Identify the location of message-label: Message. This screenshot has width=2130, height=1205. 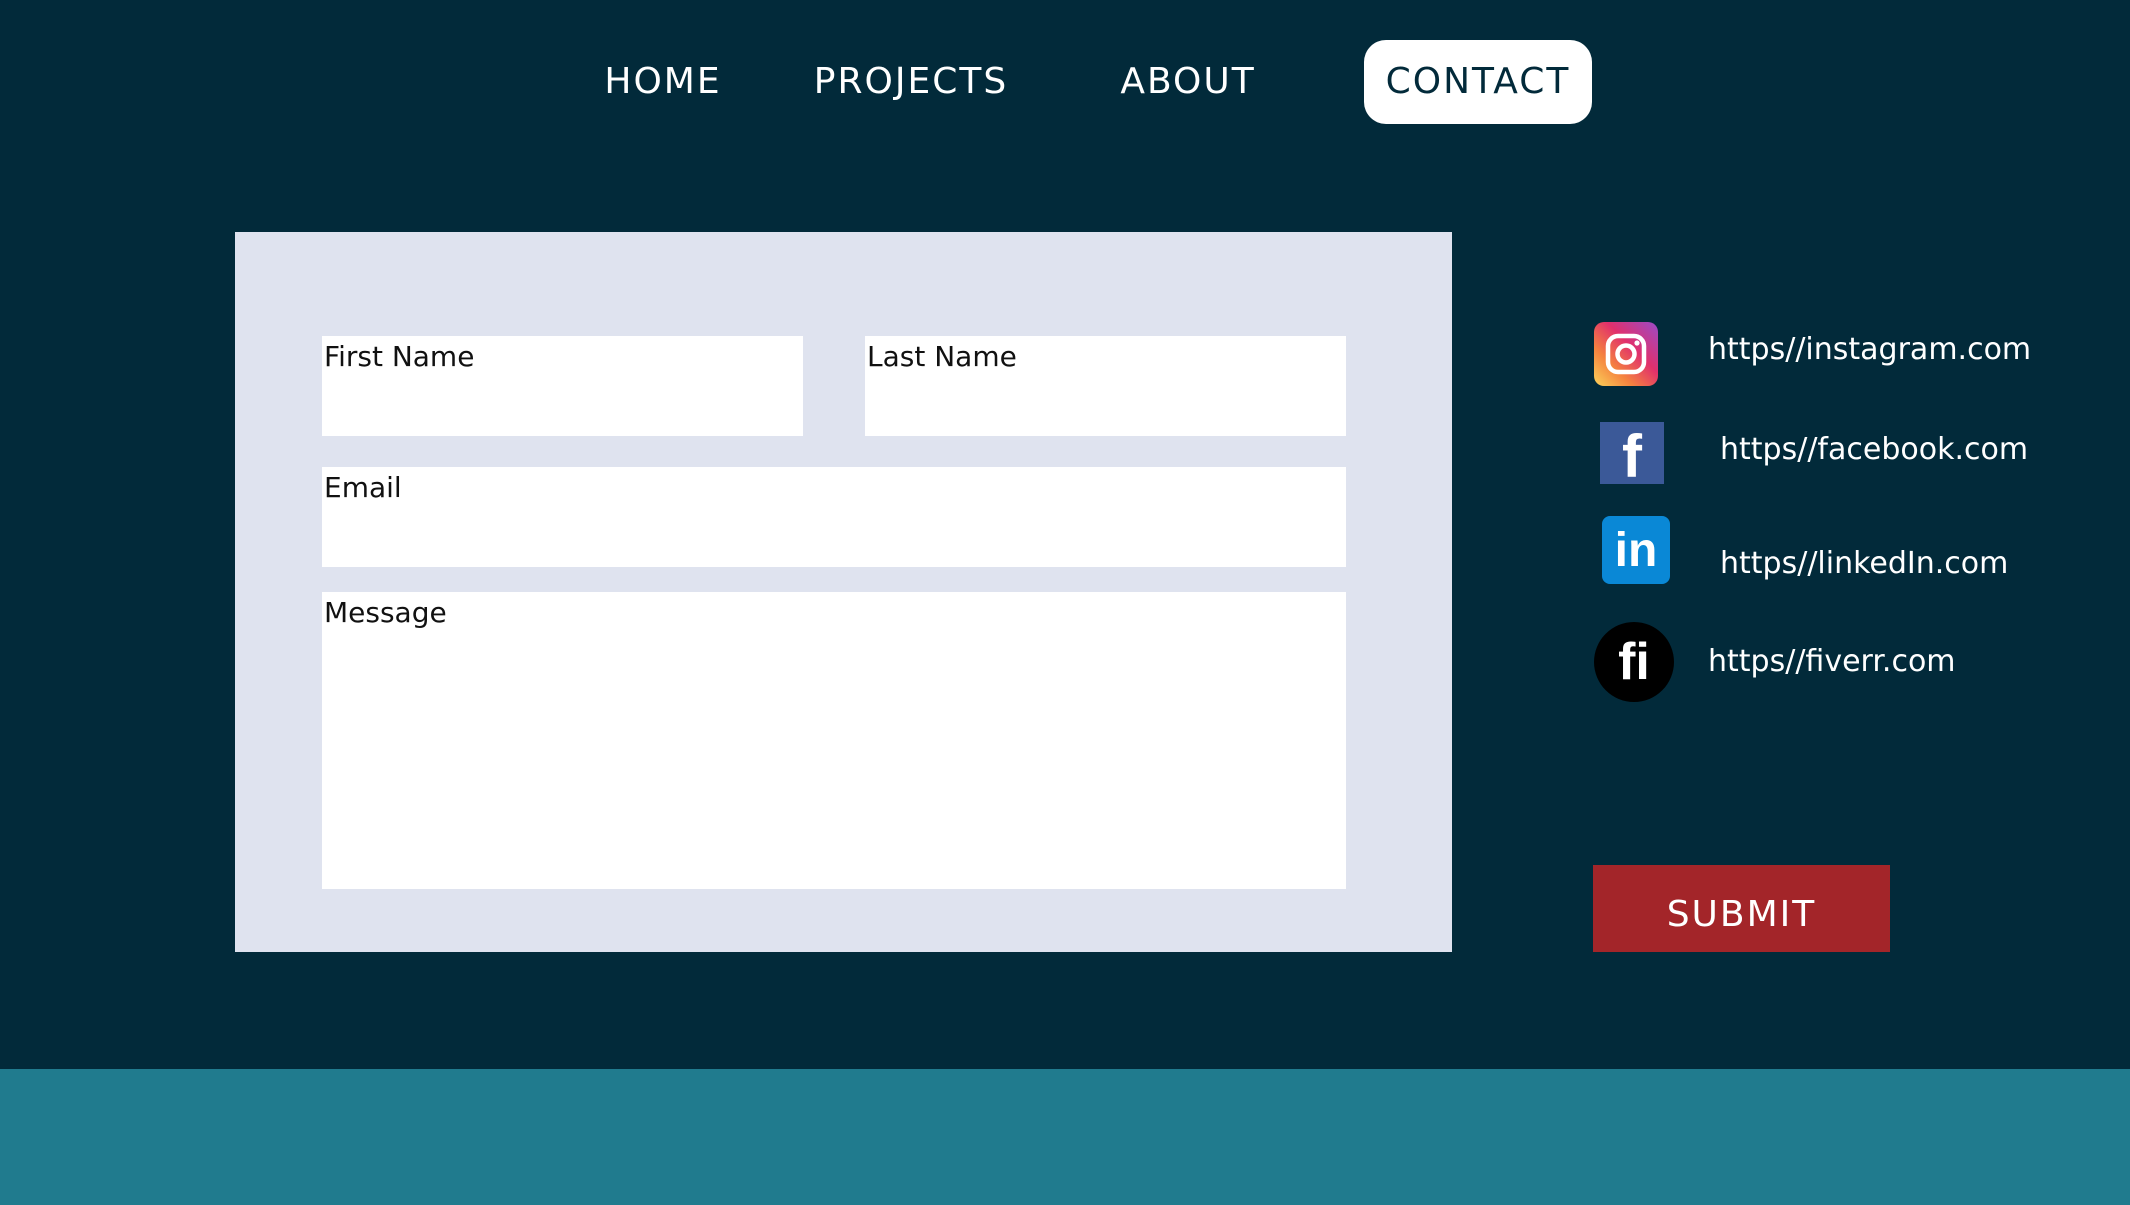
(385, 612).